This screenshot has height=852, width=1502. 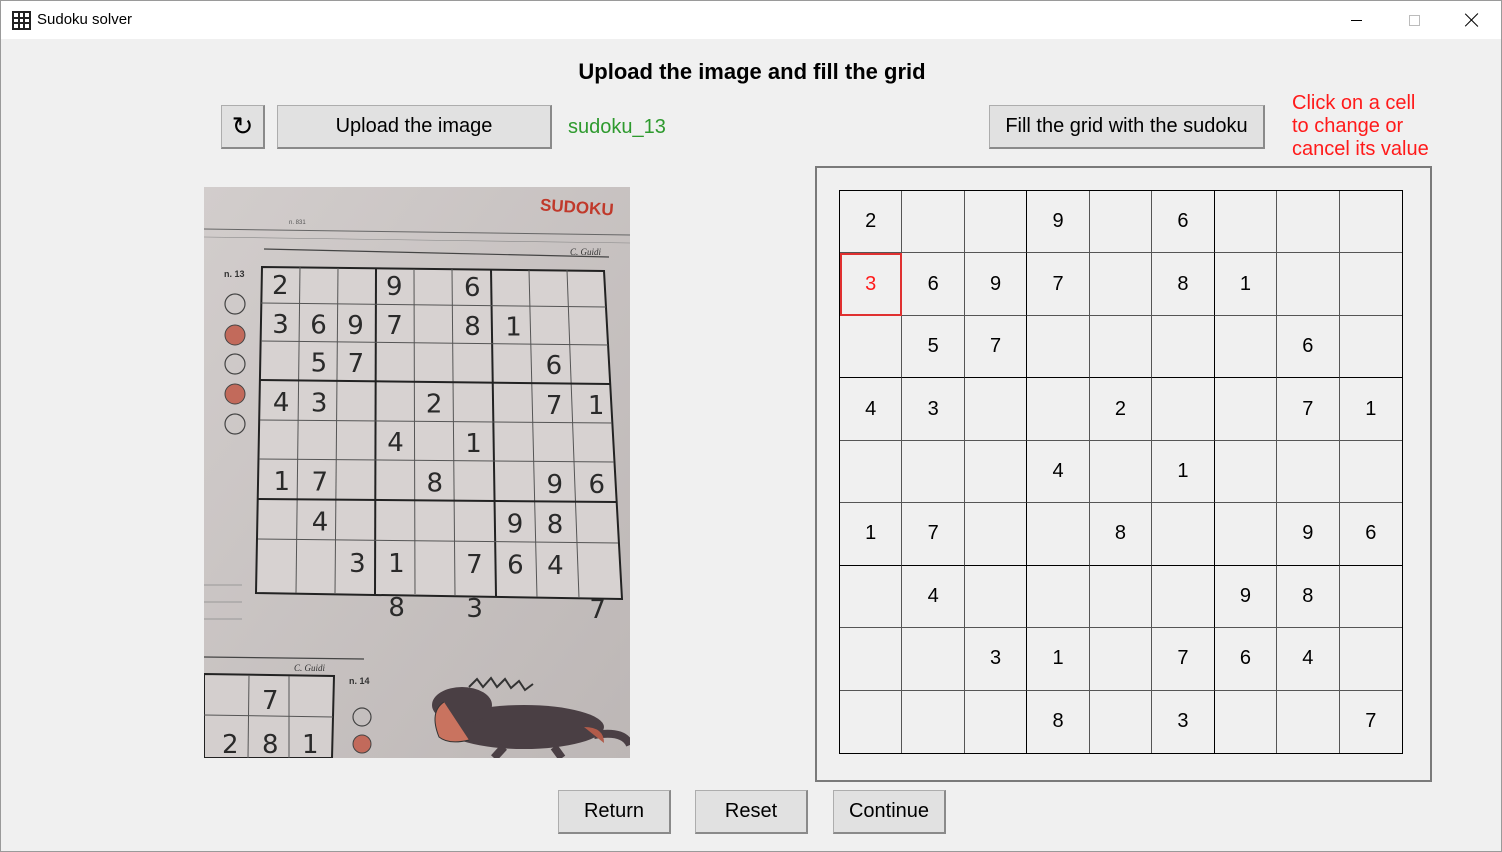 I want to click on photo-next-digit: 8, so click(x=270, y=744).